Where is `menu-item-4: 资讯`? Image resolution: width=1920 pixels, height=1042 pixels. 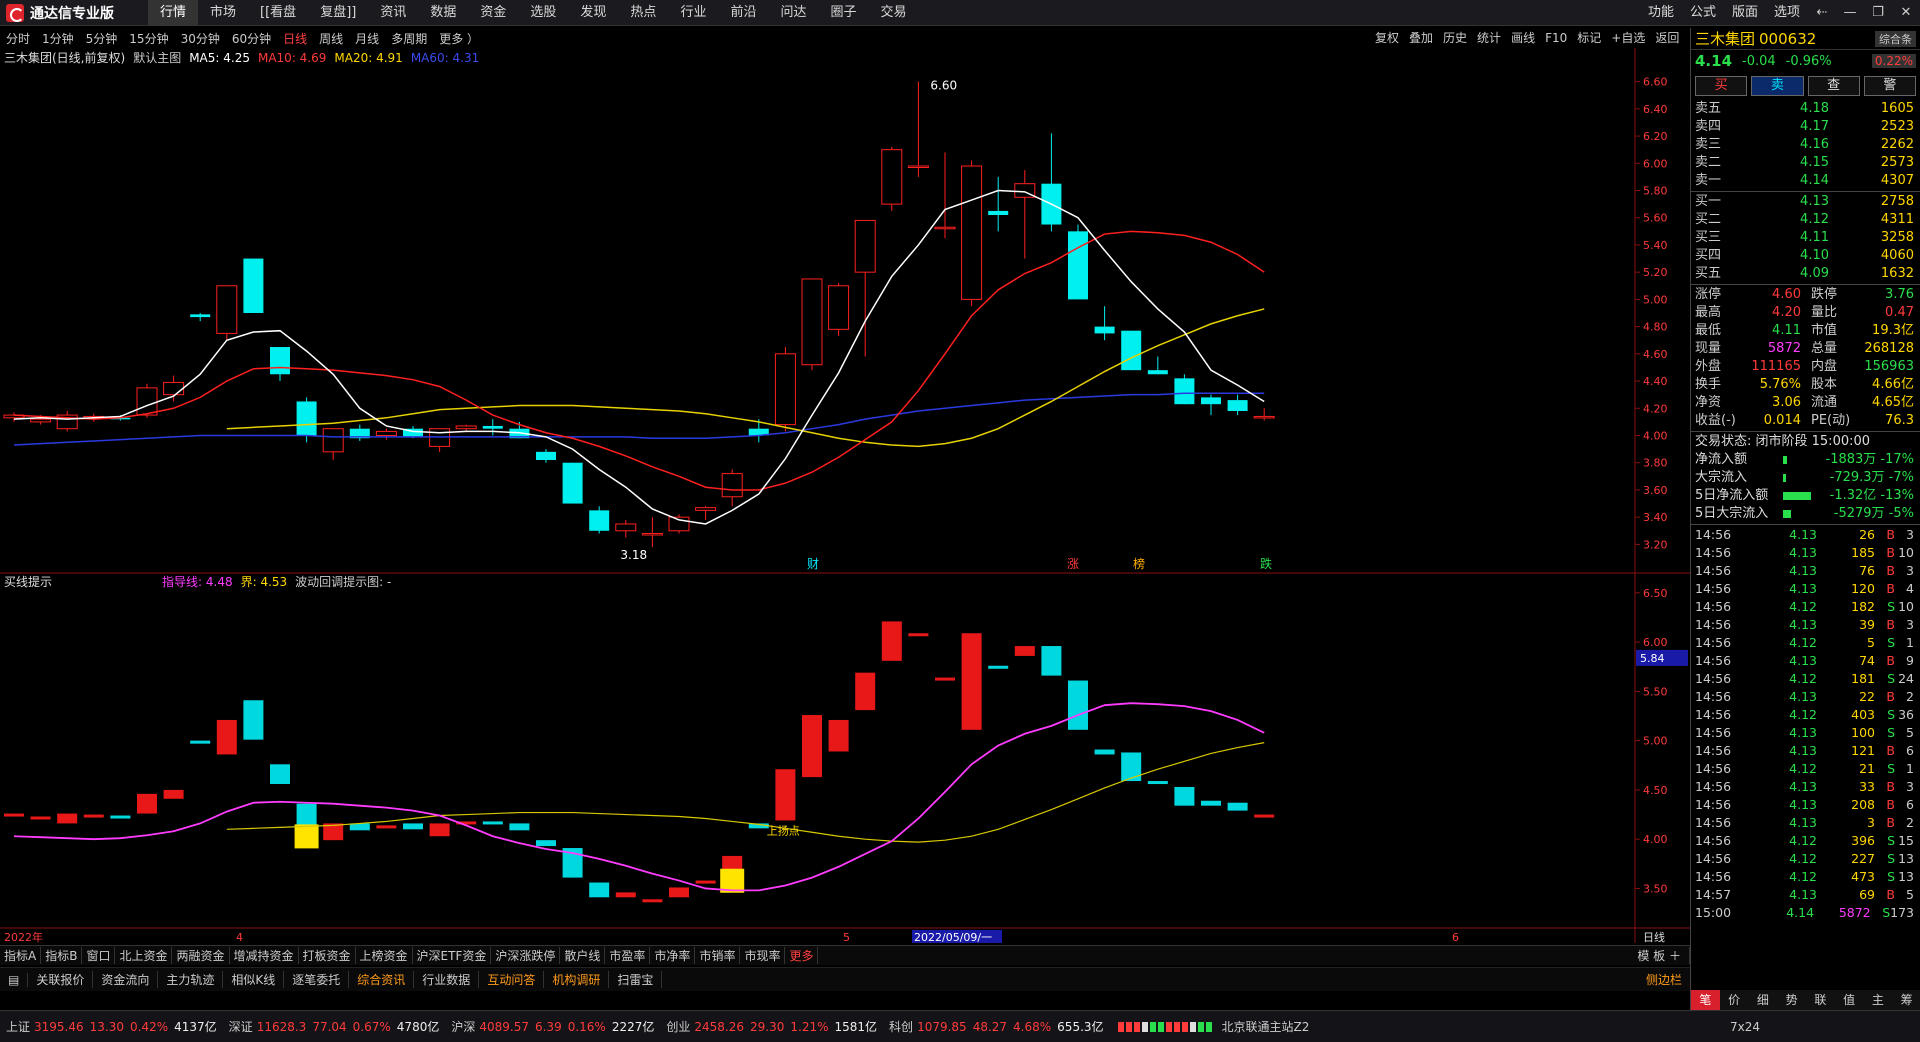 menu-item-4: 资讯 is located at coordinates (393, 13).